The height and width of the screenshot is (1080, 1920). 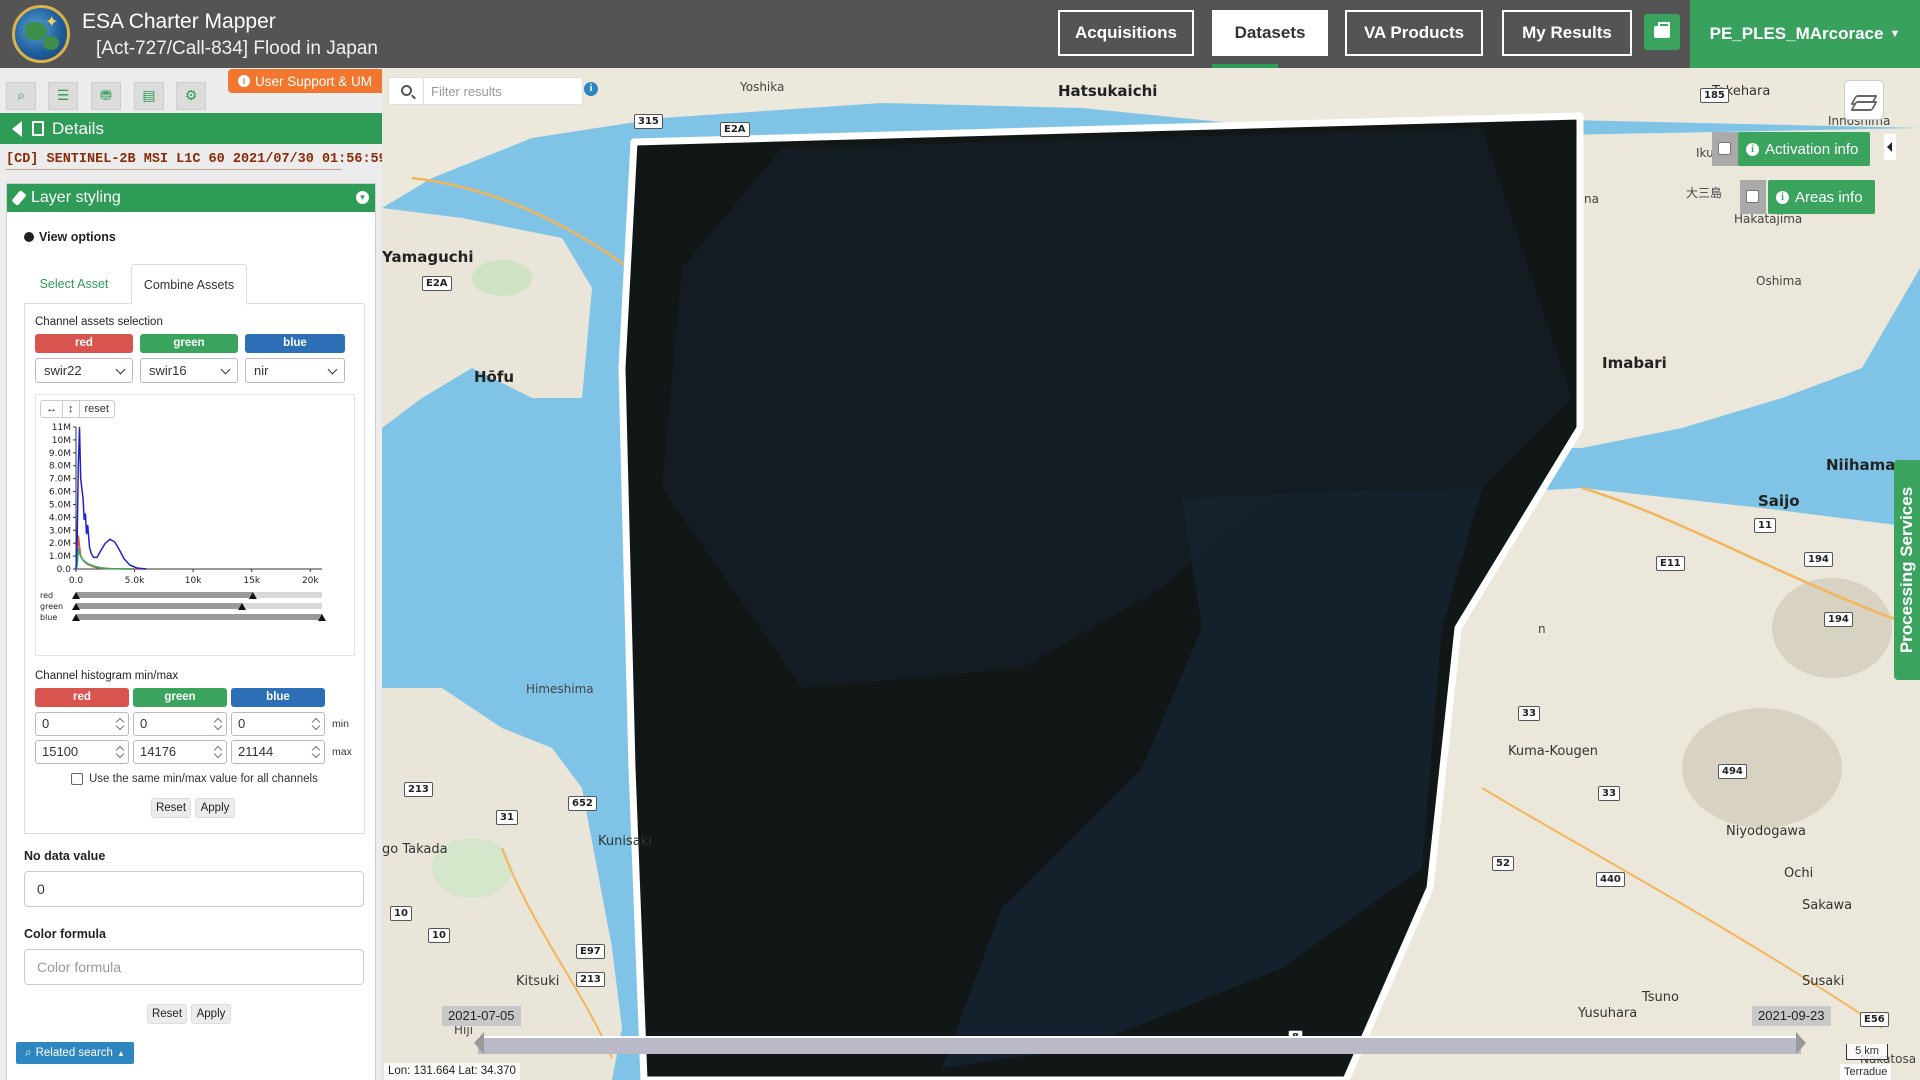 I want to click on info-circle-icon: i, so click(x=243, y=81).